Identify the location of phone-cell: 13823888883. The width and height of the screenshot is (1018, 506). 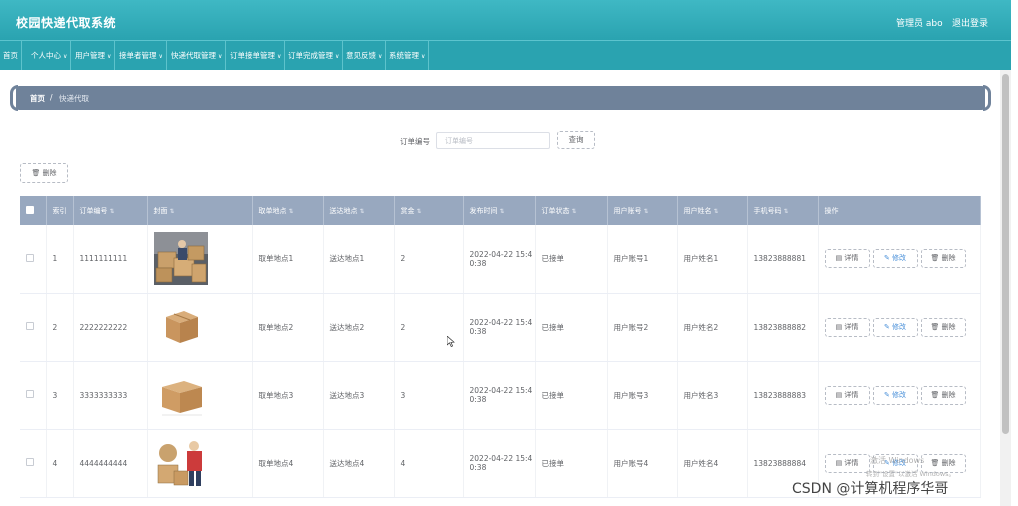
(783, 395).